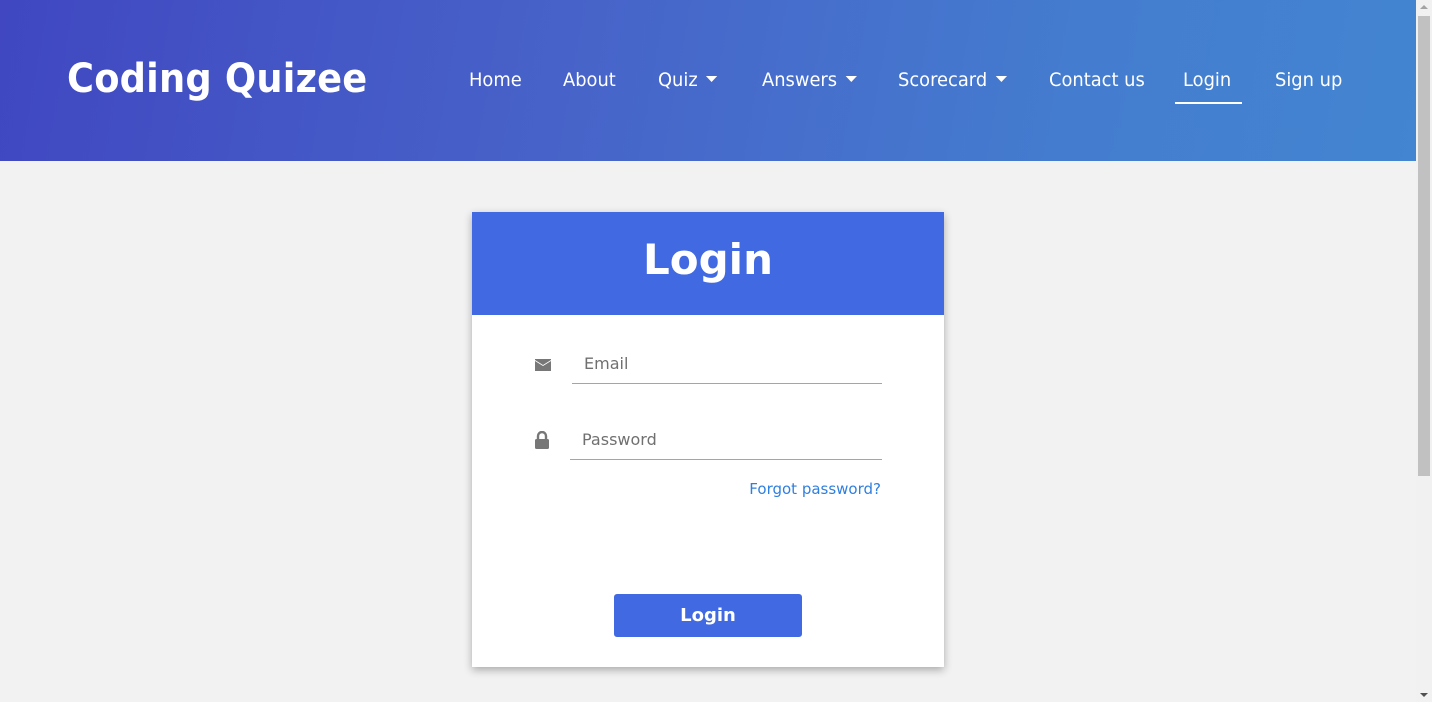 This screenshot has width=1432, height=702. I want to click on nav-quiz-dropdown: Quiz, so click(688, 80).